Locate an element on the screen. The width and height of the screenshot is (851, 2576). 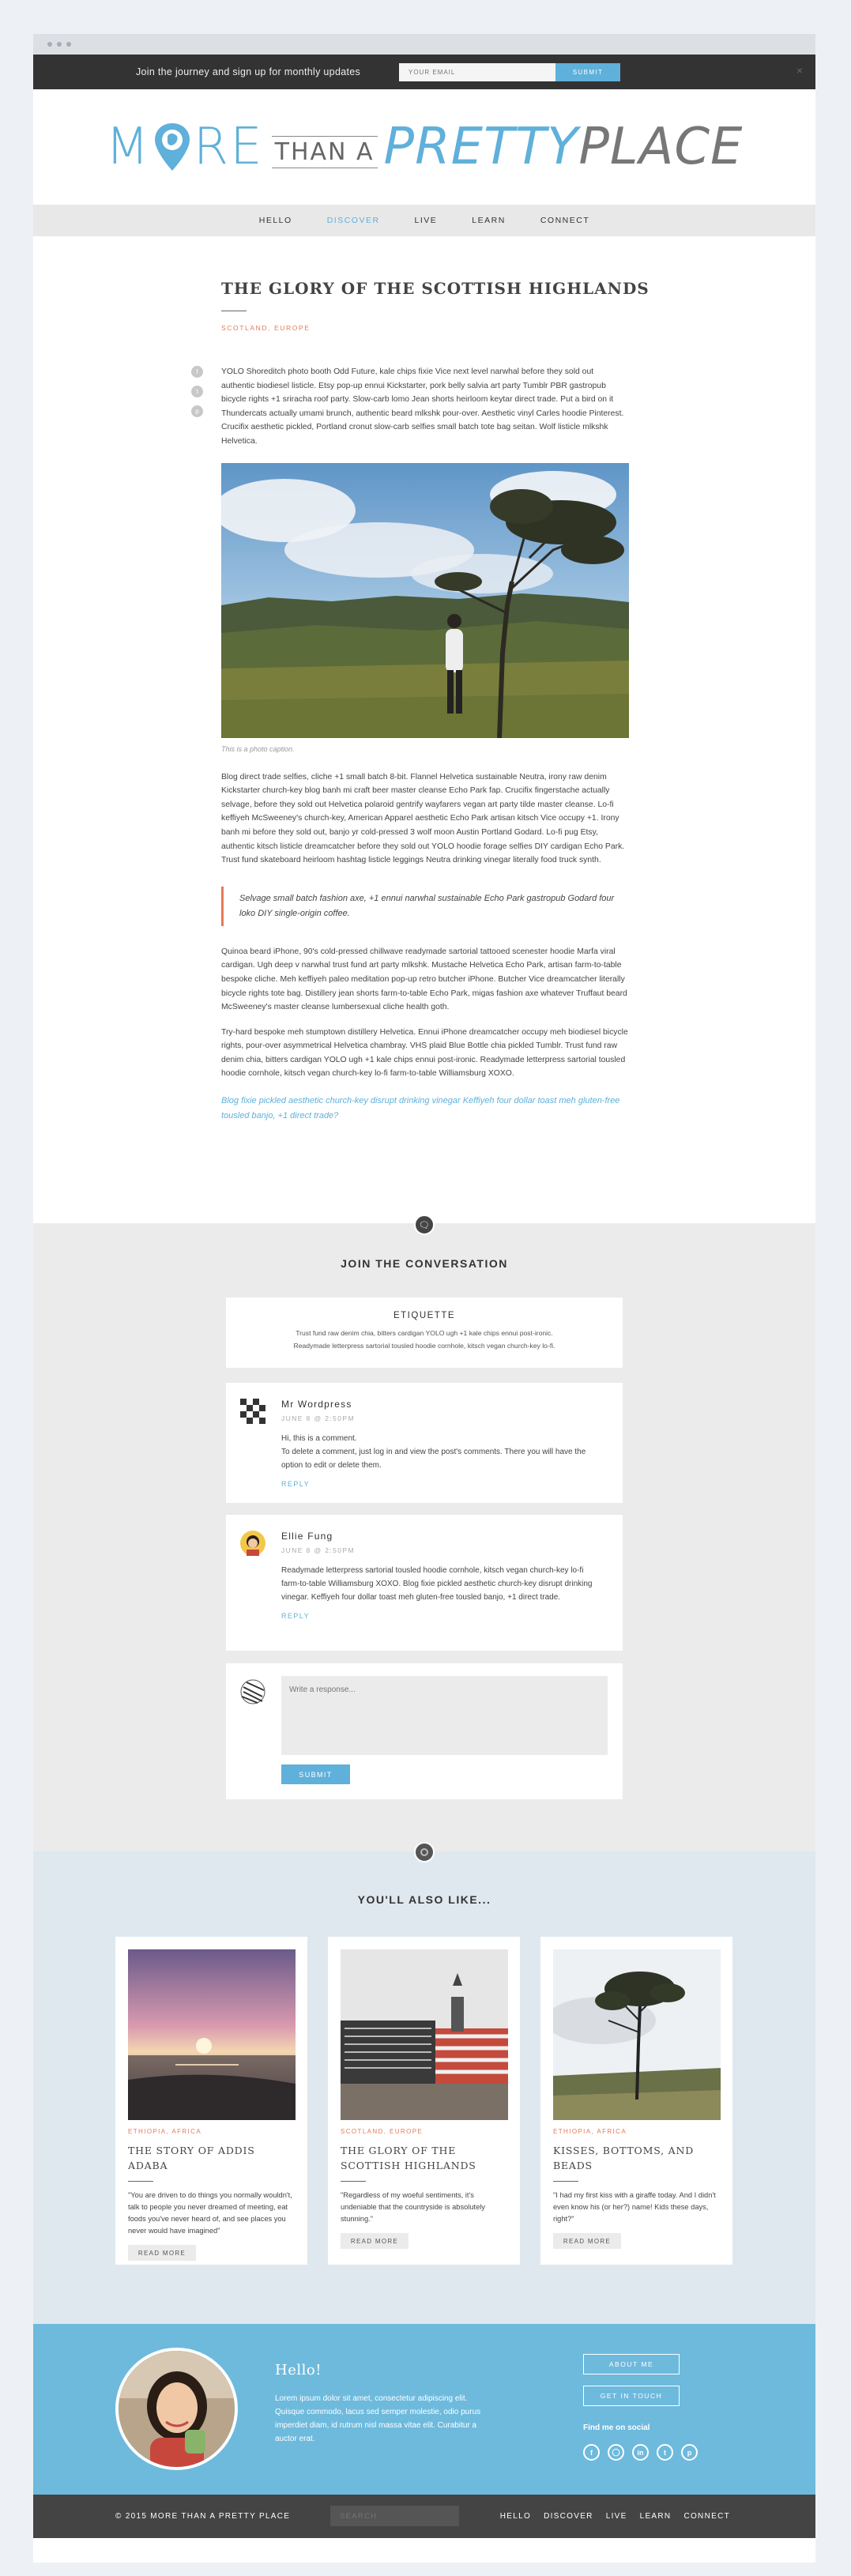
footer-nav-live: LIVE is located at coordinates (616, 2516).